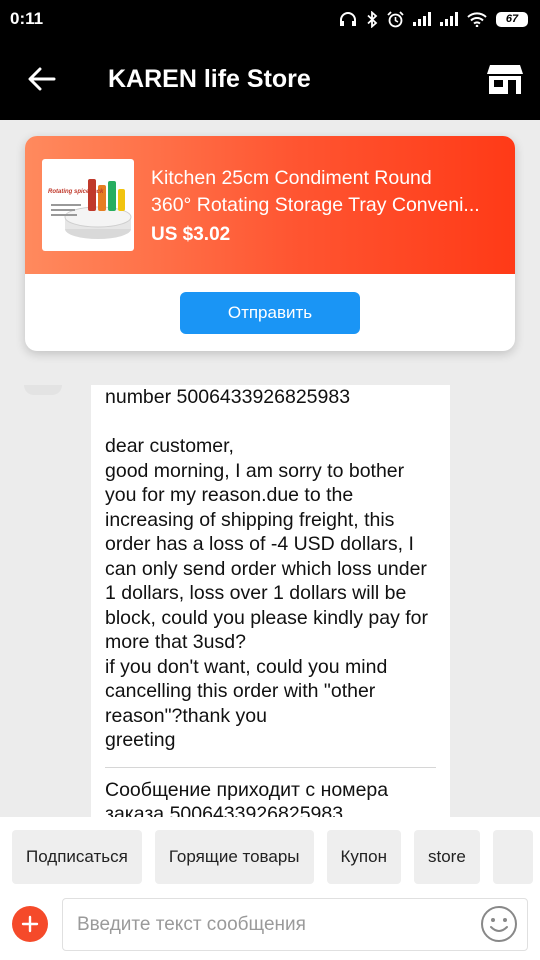  I want to click on store-icon, so click(505, 79).